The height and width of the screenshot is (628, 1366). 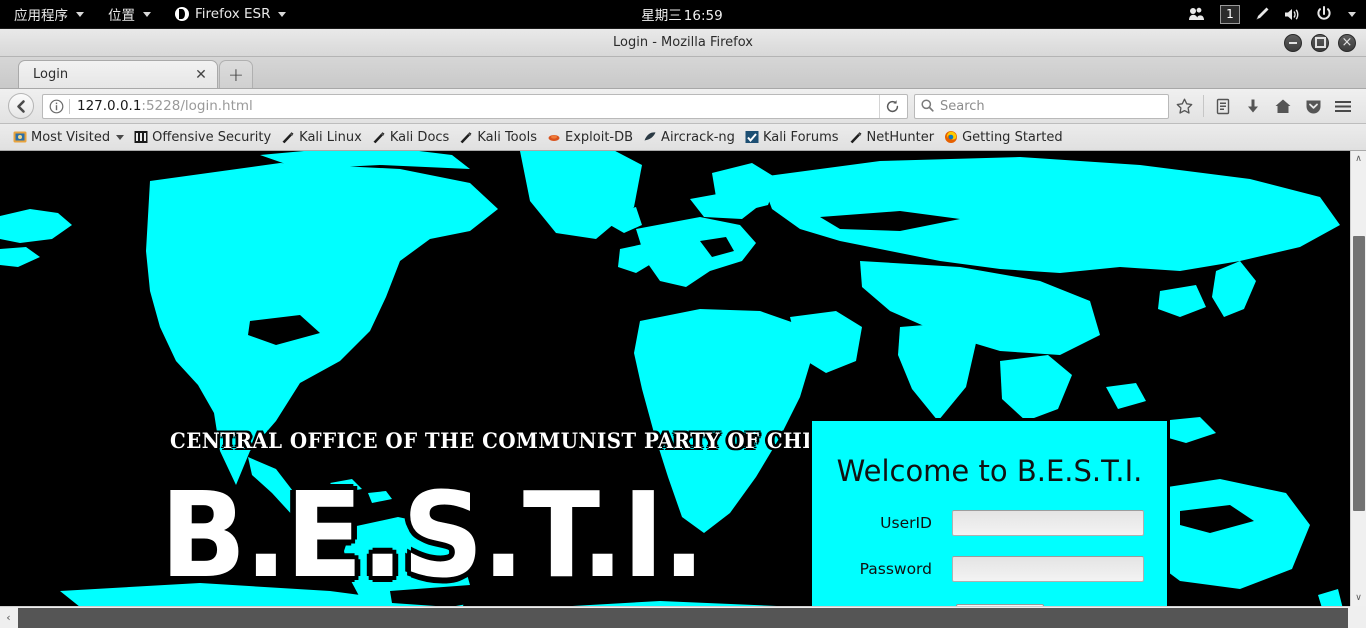 I want to click on minimize-button, so click(x=1293, y=42).